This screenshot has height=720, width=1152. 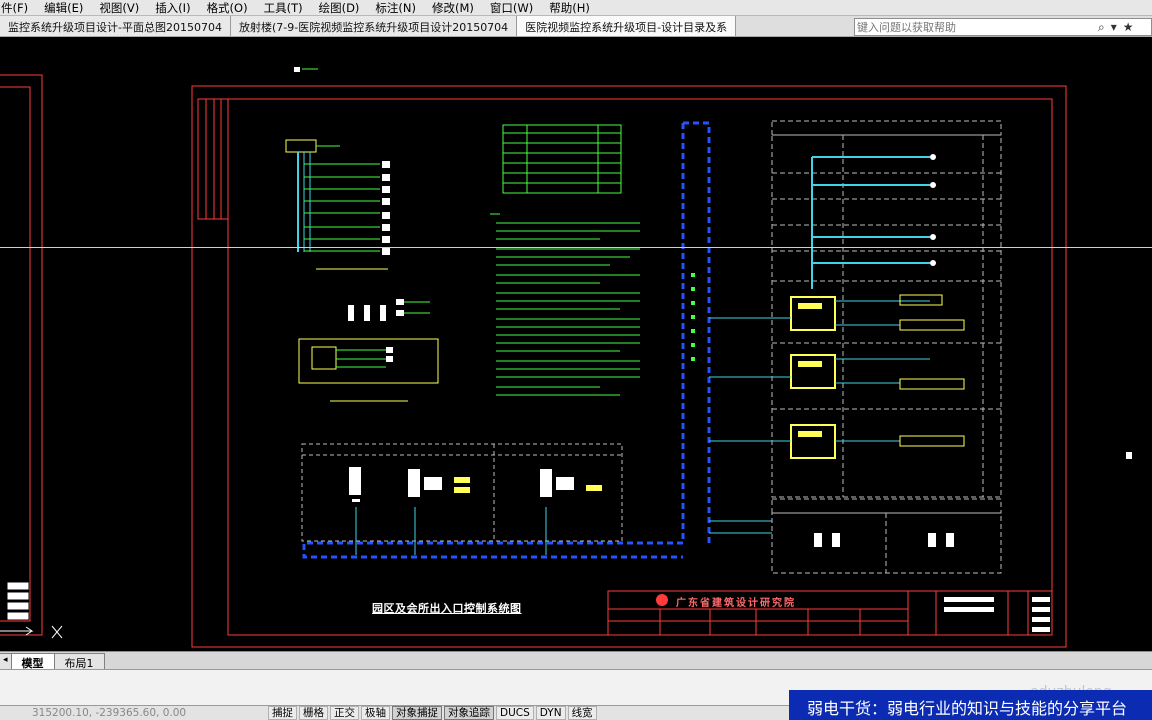 What do you see at coordinates (374, 26) in the screenshot?
I see `doc-tab-radiology: 放射楼(7-9-医院视频监控系统升级项目设计20150704` at bounding box center [374, 26].